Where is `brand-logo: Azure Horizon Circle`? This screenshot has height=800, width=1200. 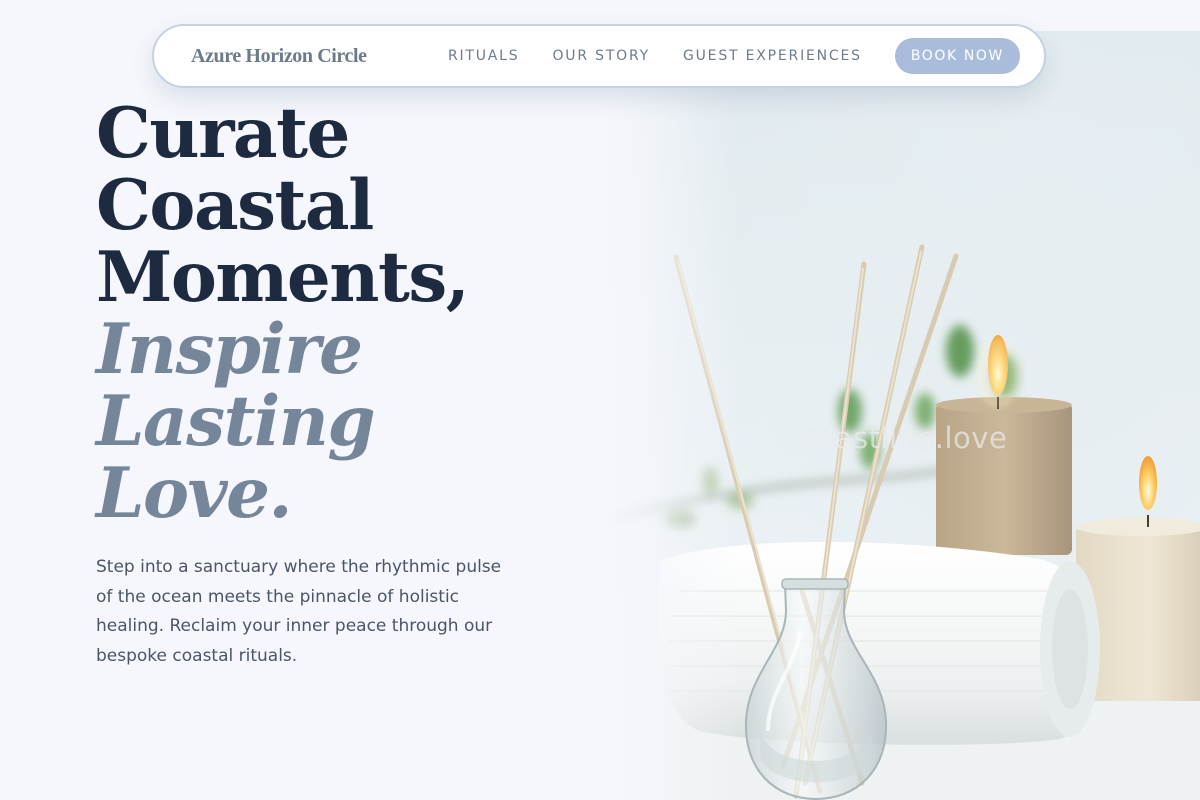
brand-logo: Azure Horizon Circle is located at coordinates (279, 56).